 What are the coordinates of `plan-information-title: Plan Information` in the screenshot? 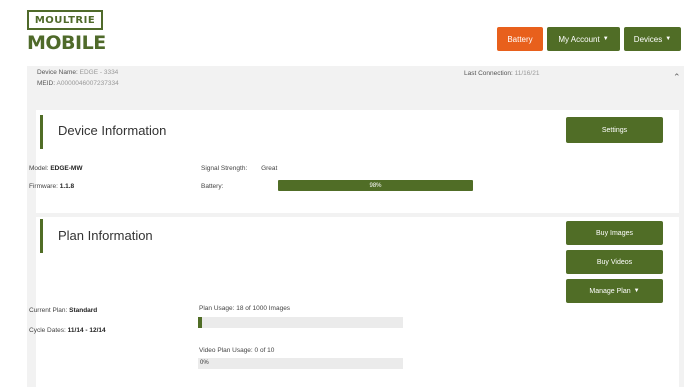 It's located at (105, 235).